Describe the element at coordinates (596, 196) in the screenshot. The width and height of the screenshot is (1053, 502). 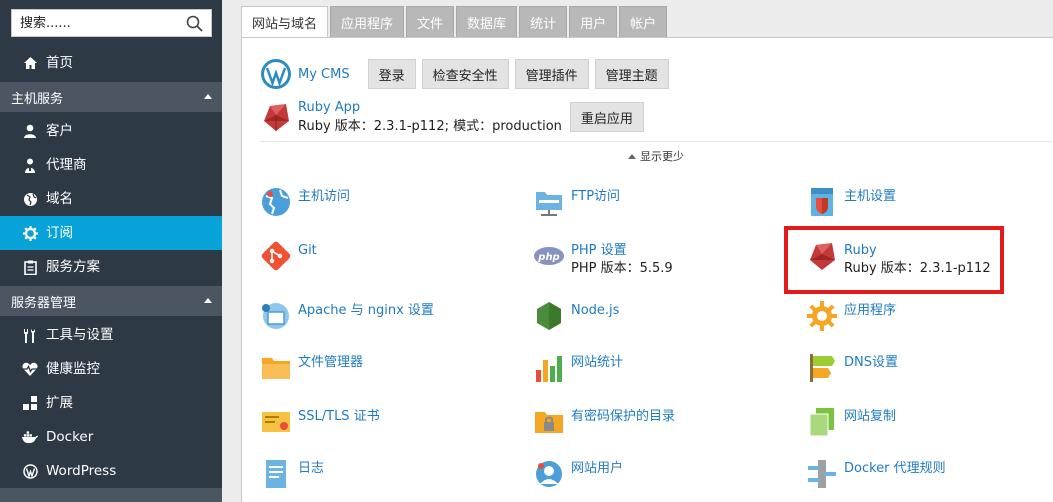
I see `tool-label: FTP访问` at that location.